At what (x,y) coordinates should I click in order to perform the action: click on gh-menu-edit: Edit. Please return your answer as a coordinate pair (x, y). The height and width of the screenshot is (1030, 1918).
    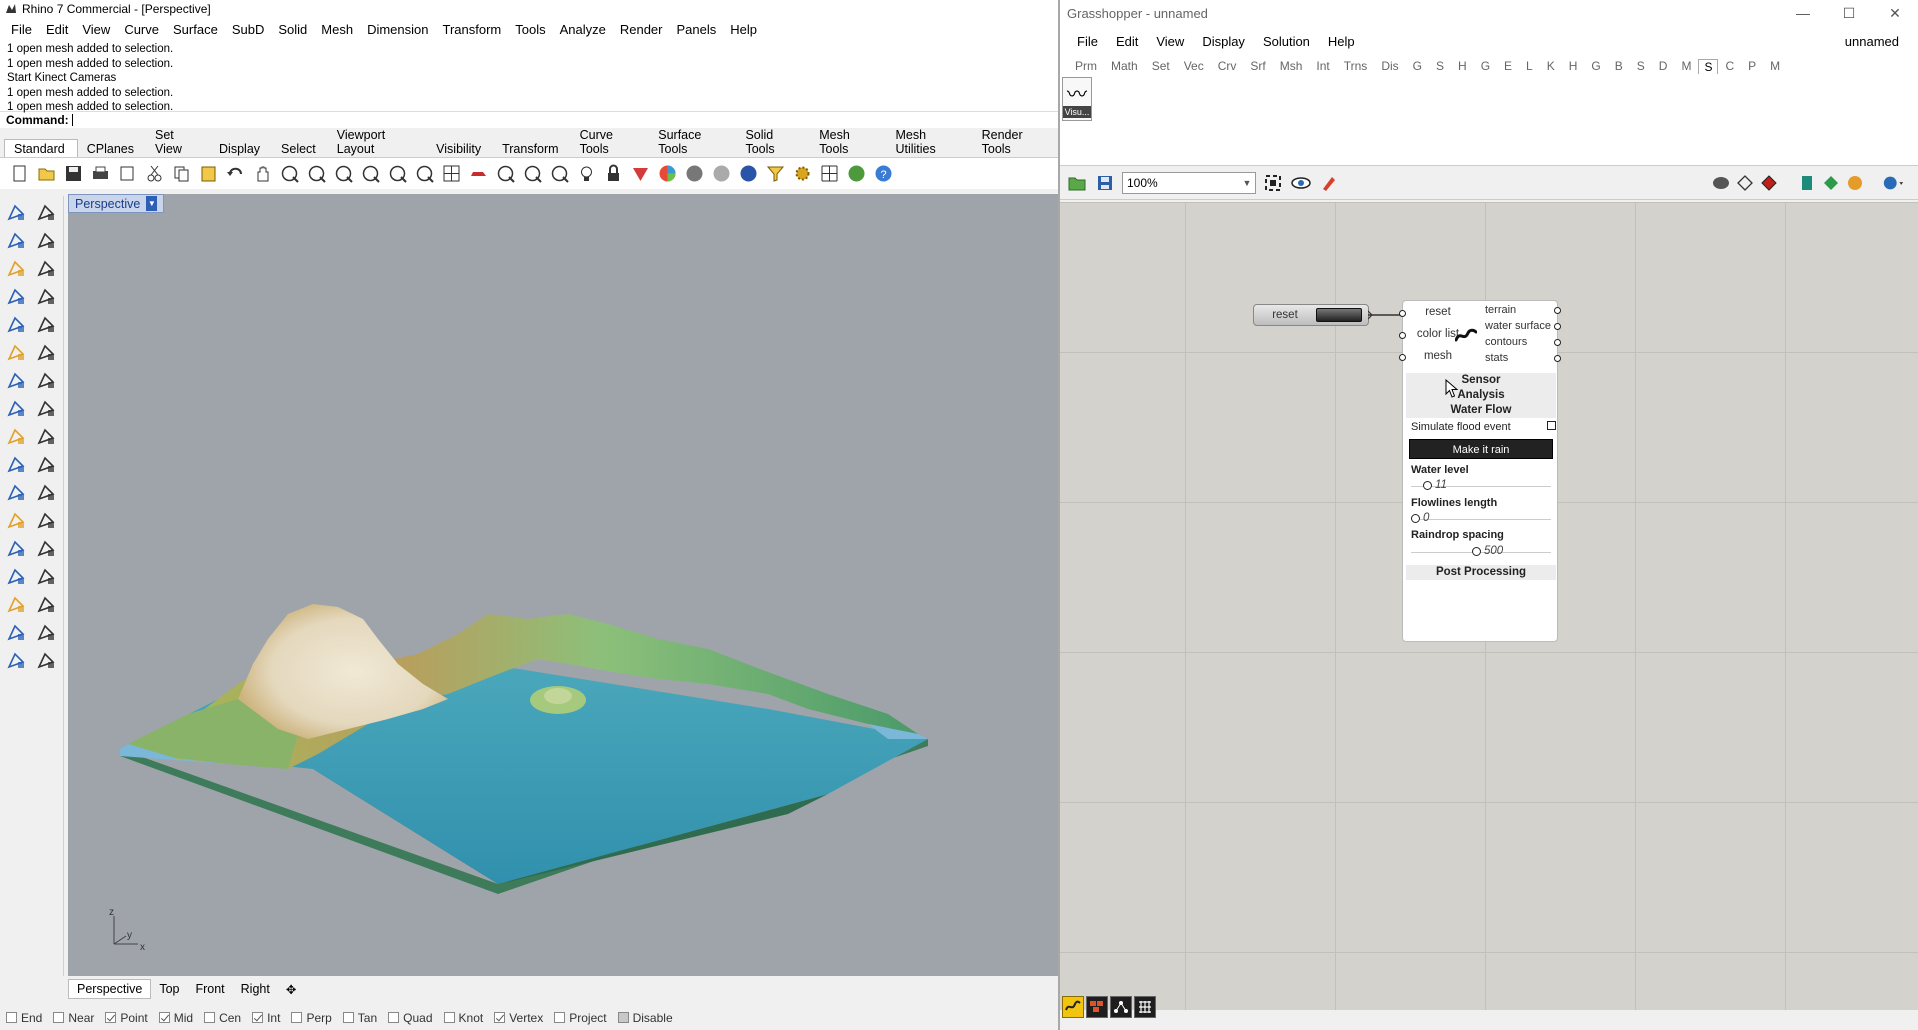
    Looking at the image, I should click on (1127, 41).